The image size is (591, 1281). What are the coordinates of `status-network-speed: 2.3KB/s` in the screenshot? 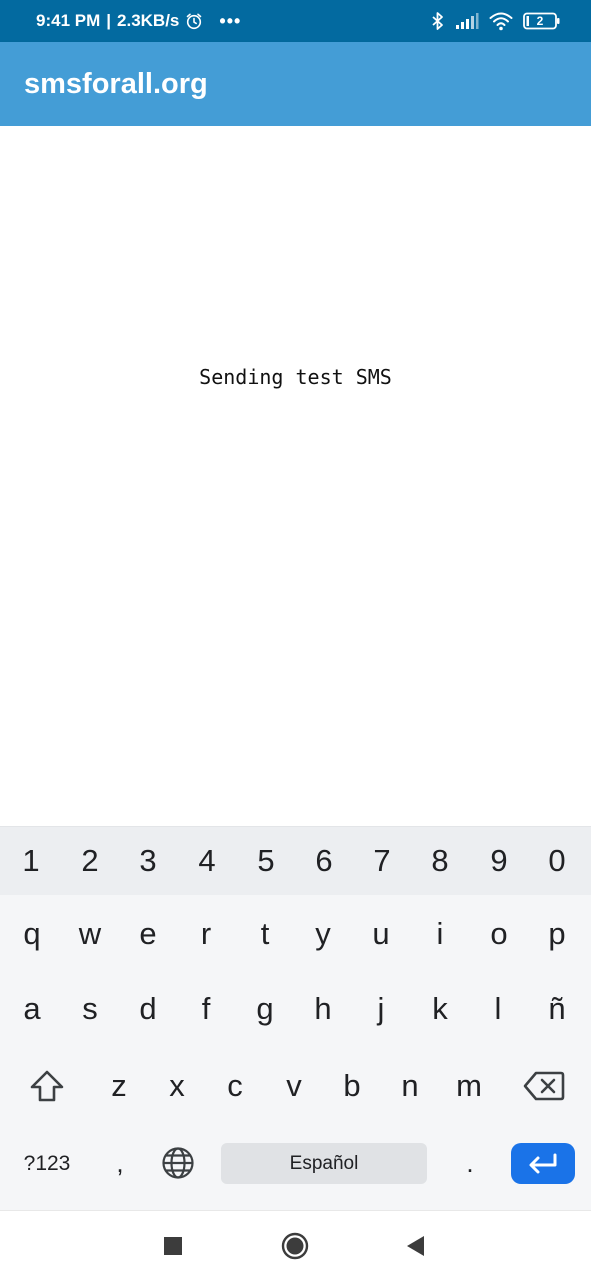 It's located at (148, 20).